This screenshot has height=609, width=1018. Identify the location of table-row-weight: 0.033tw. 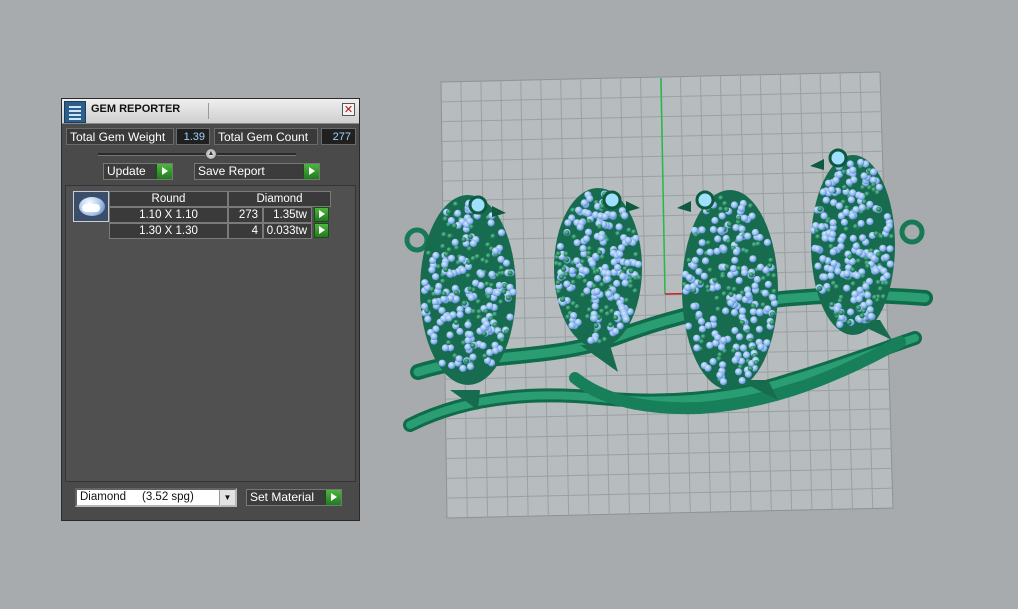
(287, 231).